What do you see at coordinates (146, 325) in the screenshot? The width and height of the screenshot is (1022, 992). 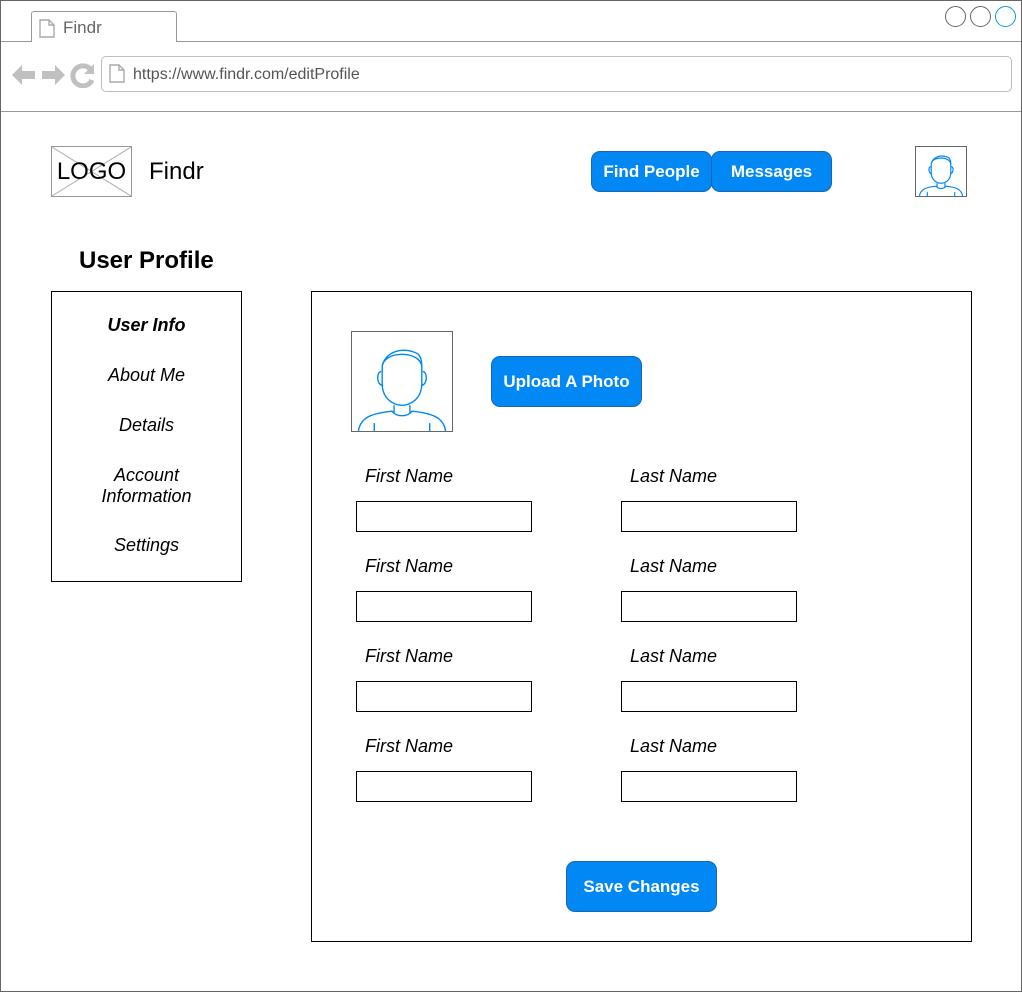 I see `sidebar-item-user-info: User Info` at bounding box center [146, 325].